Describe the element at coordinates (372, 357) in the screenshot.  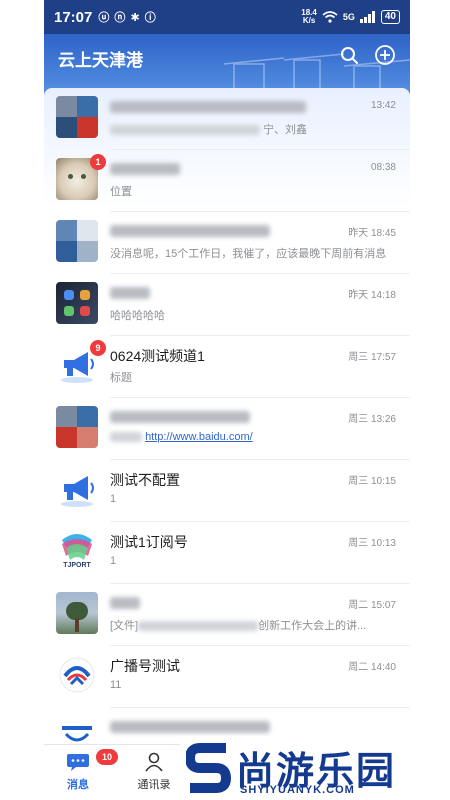
I see `conversation-time: 周三 17:57` at that location.